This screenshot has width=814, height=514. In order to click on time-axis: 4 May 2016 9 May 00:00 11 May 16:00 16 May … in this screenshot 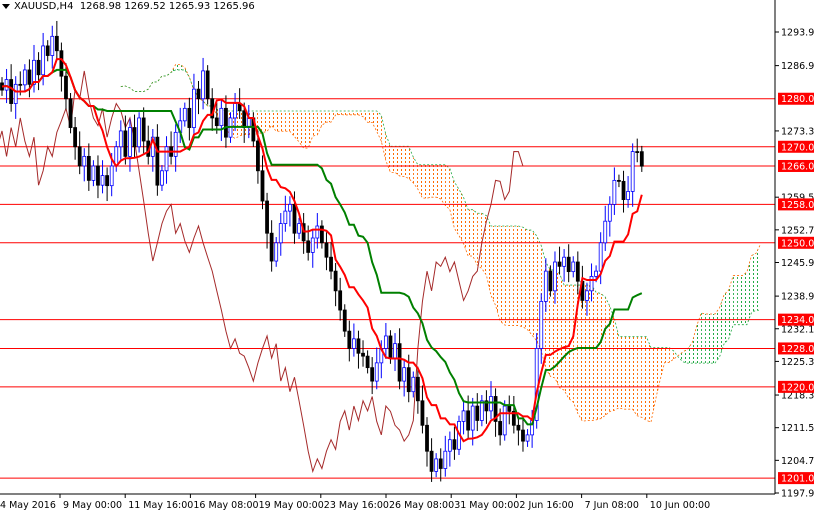, I will do `click(387, 502)`.